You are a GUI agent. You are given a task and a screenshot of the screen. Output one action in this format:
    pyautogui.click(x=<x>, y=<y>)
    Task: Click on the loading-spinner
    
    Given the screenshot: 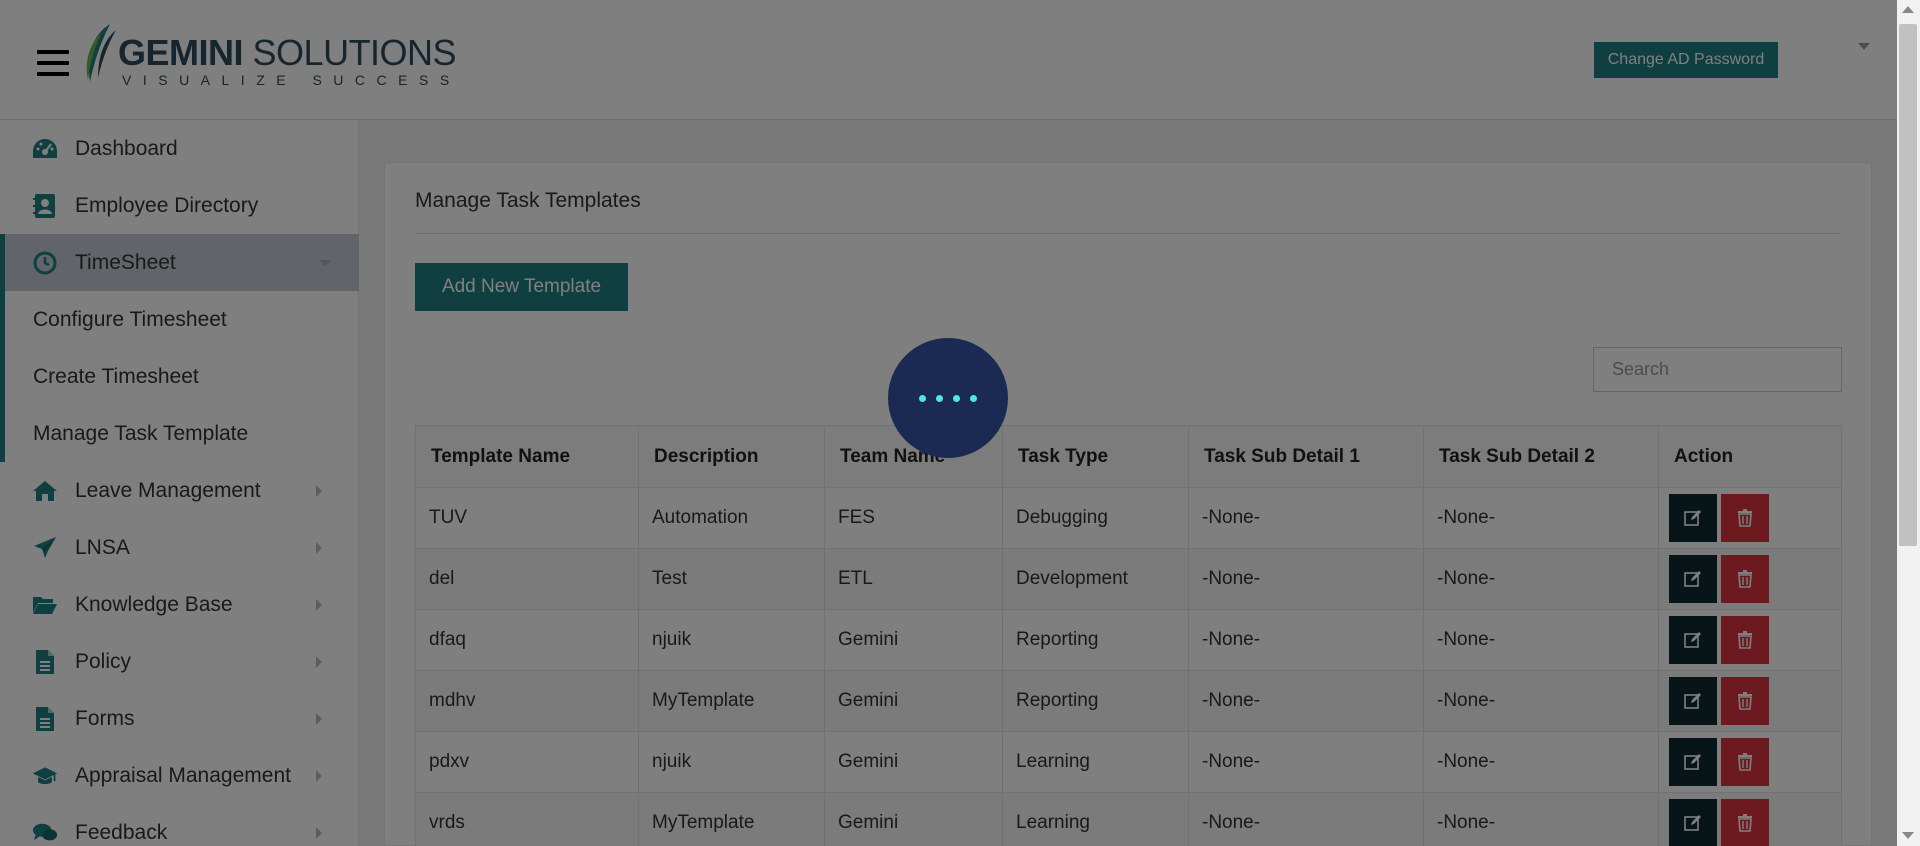 What is the action you would take?
    pyautogui.click(x=948, y=398)
    